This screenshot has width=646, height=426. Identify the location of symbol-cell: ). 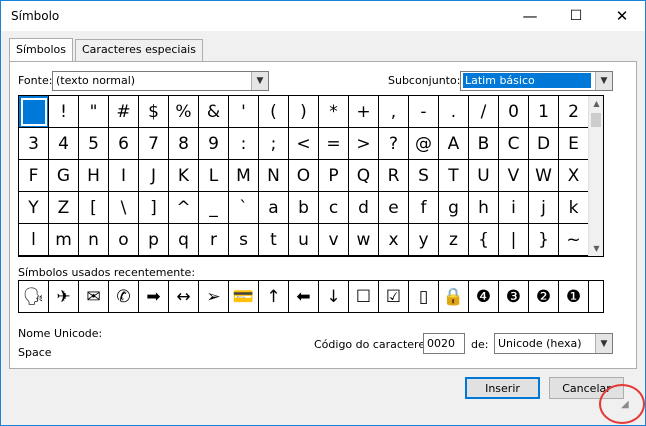
(304, 112).